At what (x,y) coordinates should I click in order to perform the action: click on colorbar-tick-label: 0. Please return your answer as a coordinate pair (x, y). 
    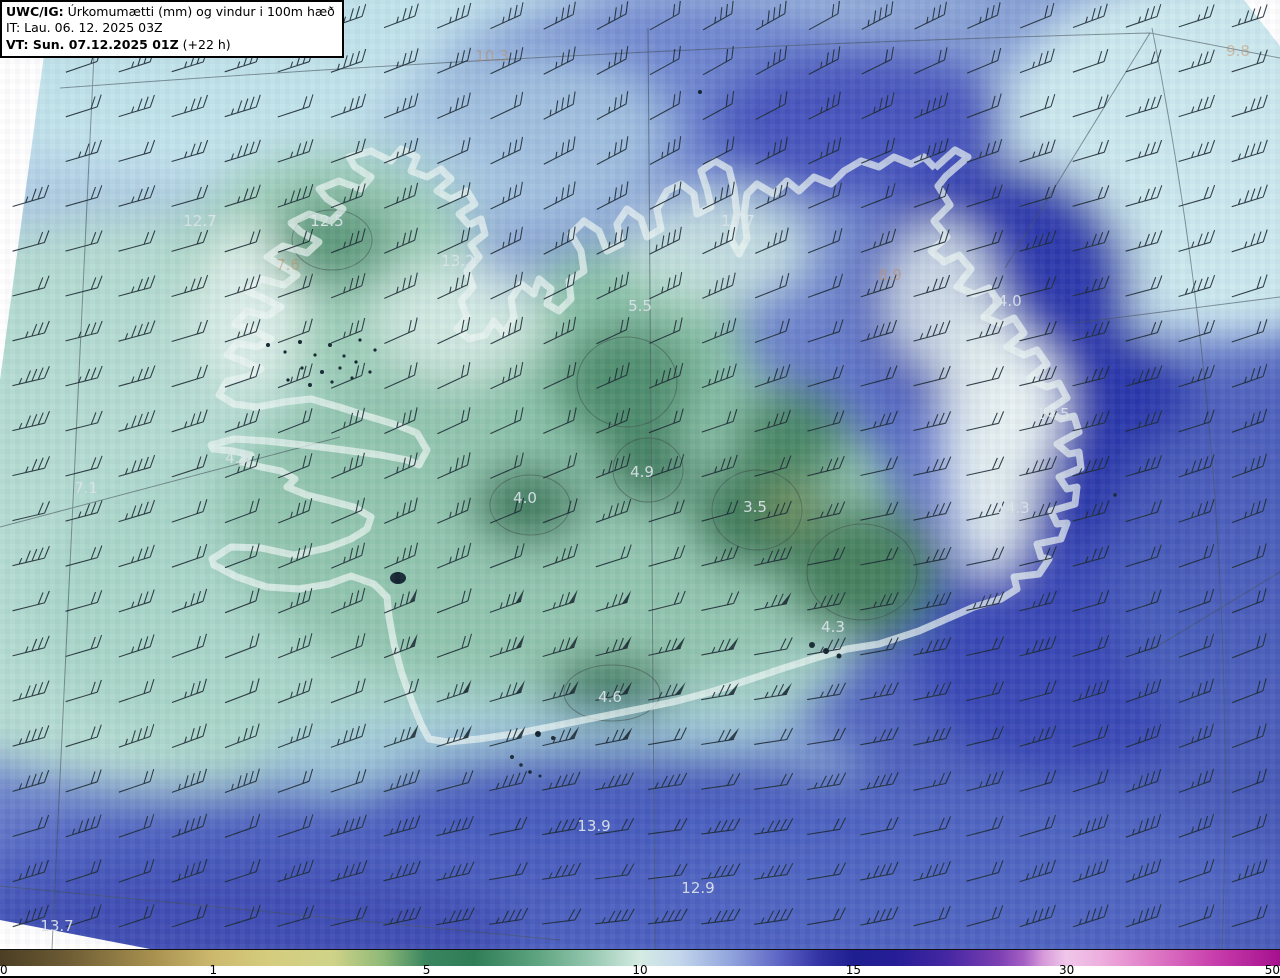
    Looking at the image, I should click on (4, 970).